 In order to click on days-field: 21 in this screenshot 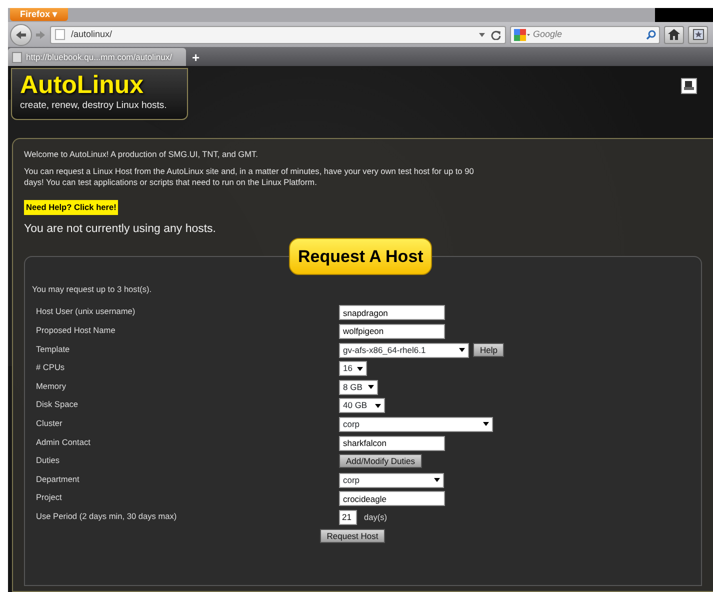, I will do `click(348, 517)`.